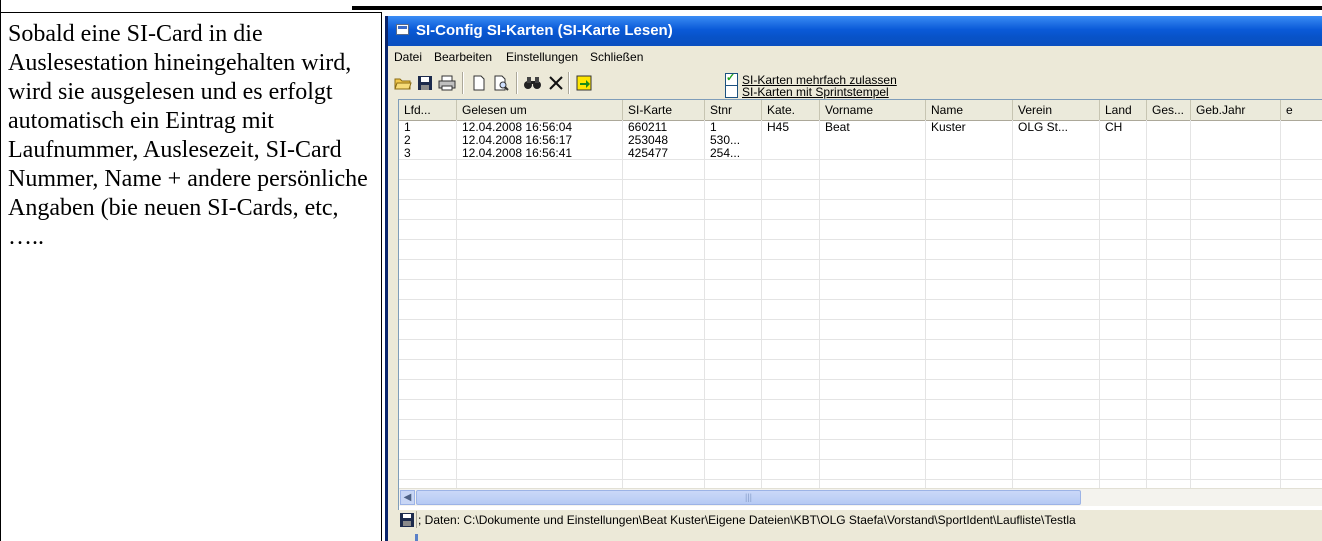  What do you see at coordinates (408, 57) in the screenshot?
I see `menu-datei: Datei` at bounding box center [408, 57].